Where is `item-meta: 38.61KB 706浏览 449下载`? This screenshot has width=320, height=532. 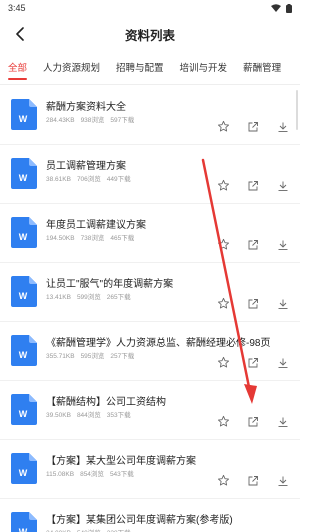 item-meta: 38.61KB 706浏览 449下载 is located at coordinates (91, 178).